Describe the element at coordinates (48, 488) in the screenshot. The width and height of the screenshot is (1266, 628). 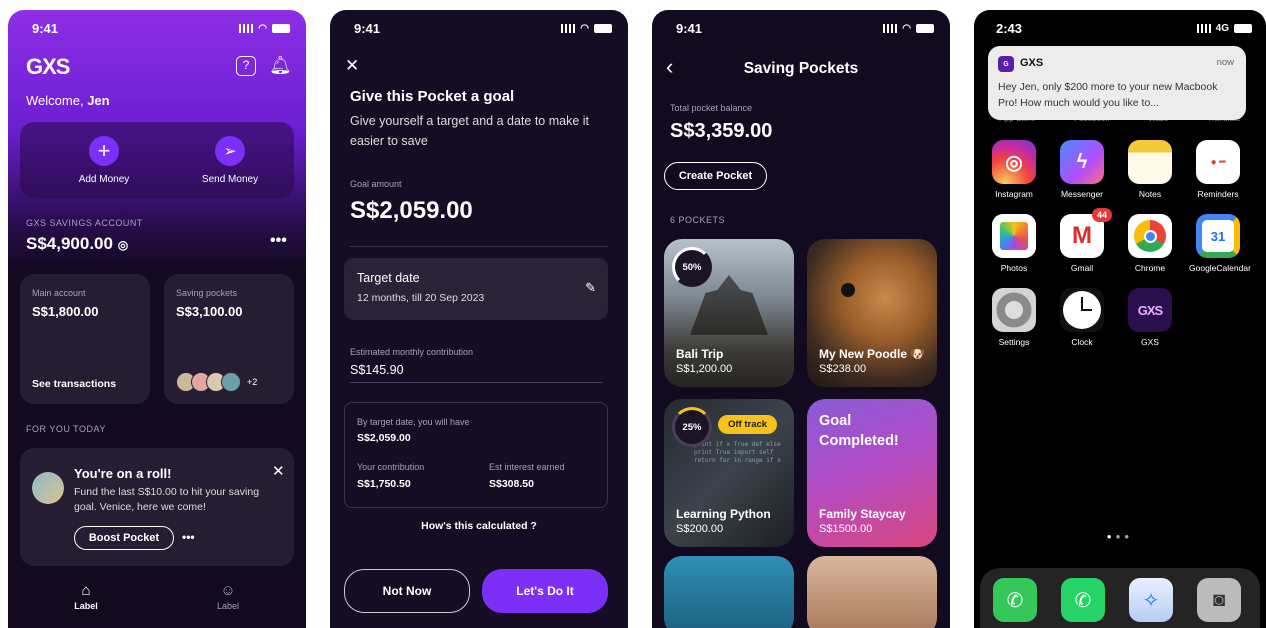
I see `promo-avatar` at that location.